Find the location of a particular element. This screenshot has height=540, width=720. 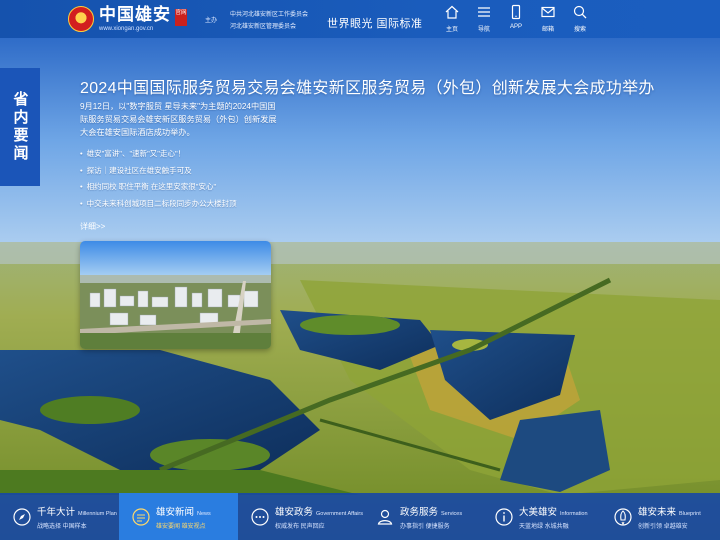

side-tab-label: 省内要闻 is located at coordinates (20, 127).